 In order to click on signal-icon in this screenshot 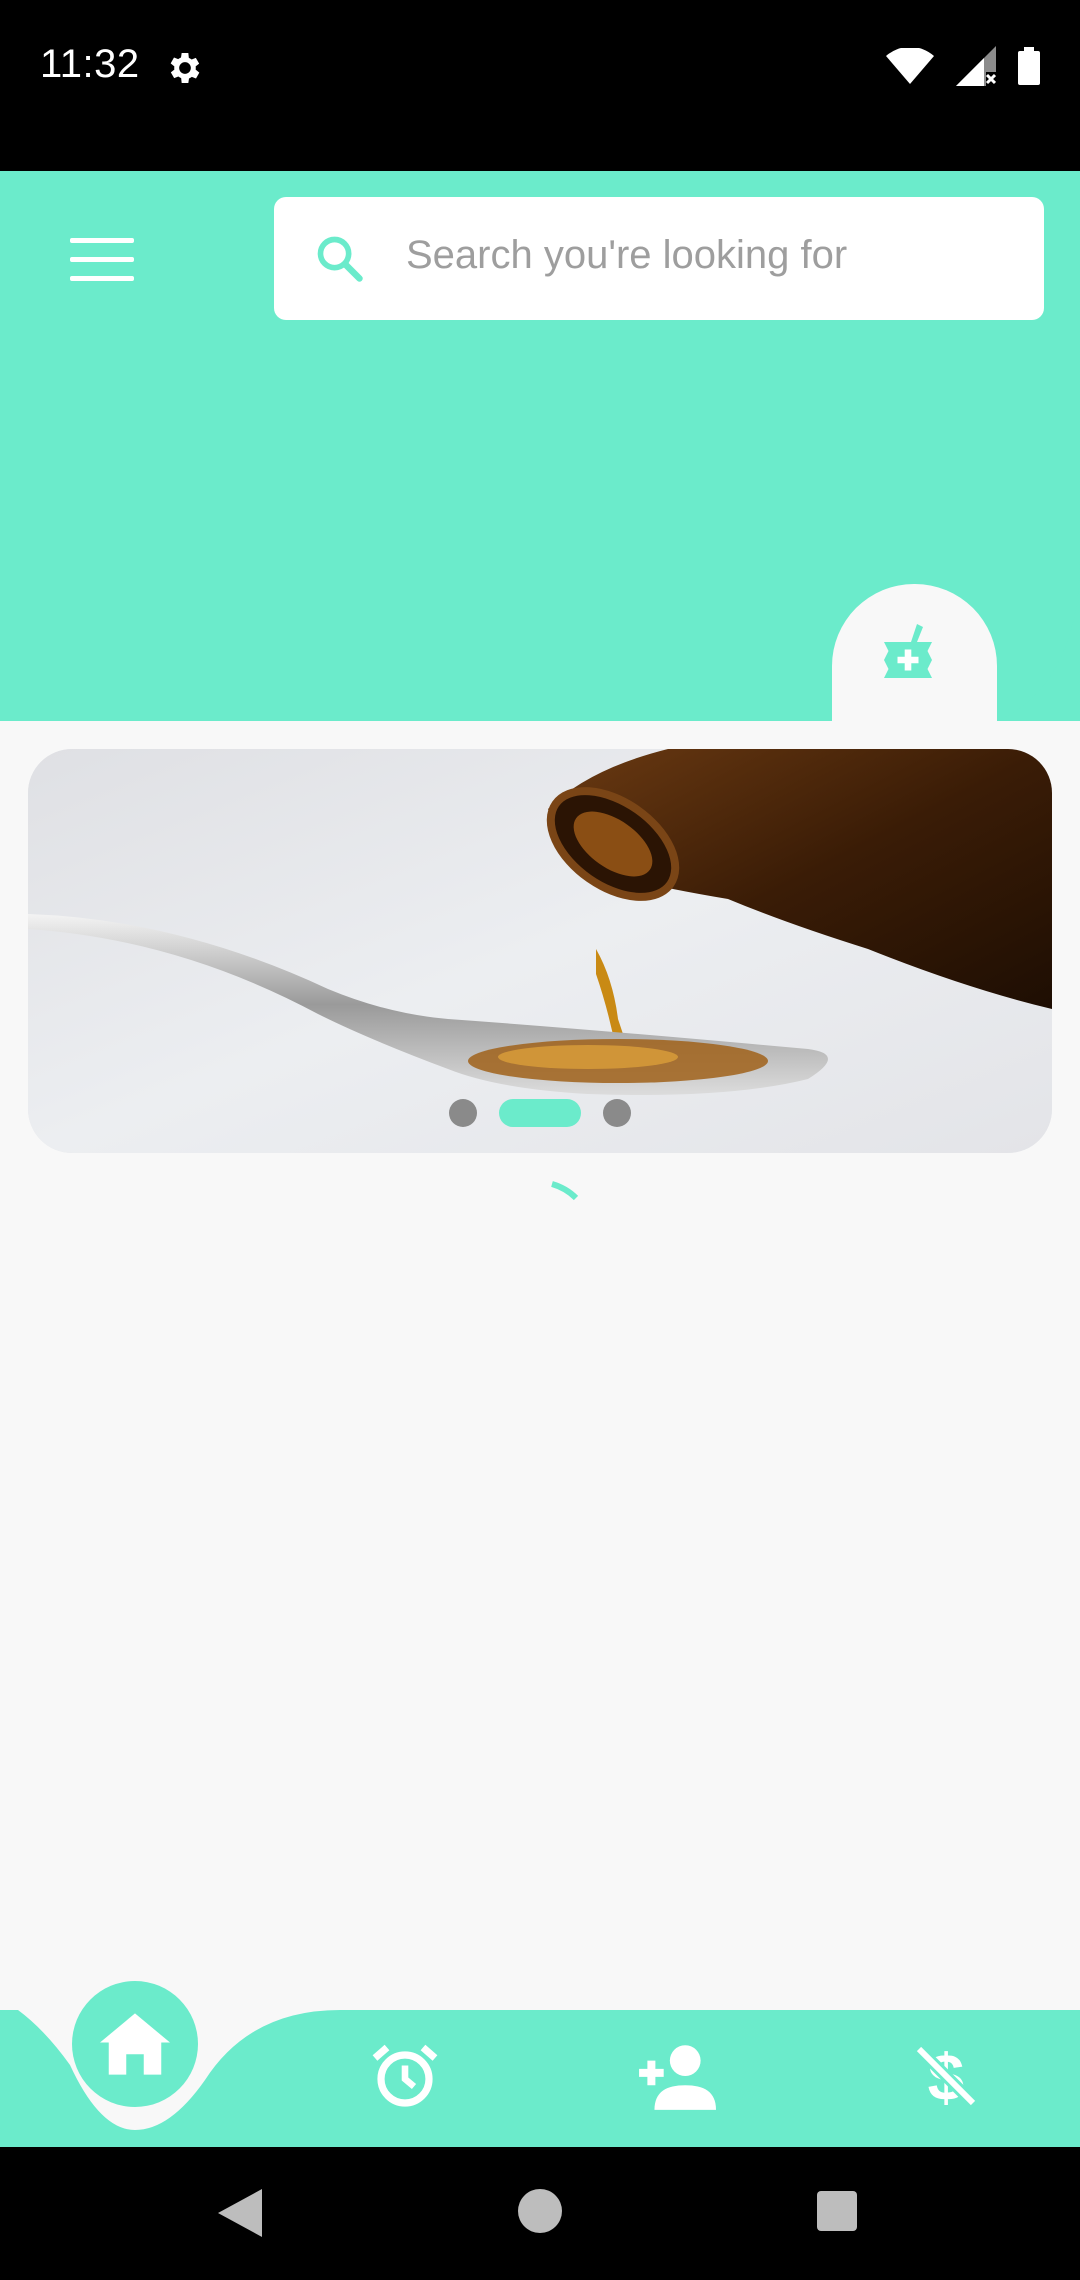, I will do `click(976, 66)`.